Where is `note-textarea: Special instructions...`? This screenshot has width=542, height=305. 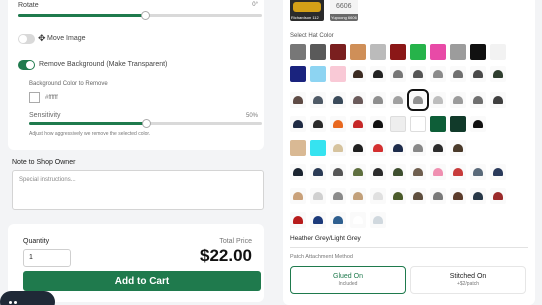 note-textarea: Special instructions... is located at coordinates (138, 190).